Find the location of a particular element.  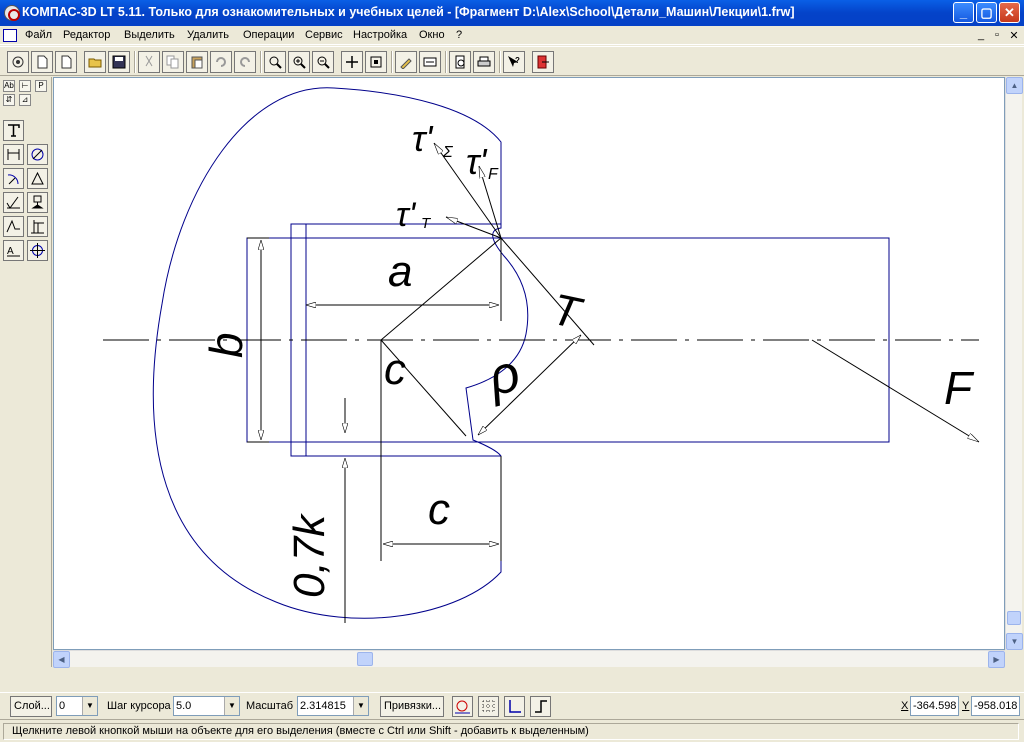

scroll-left-button: ◀ is located at coordinates (61, 659).